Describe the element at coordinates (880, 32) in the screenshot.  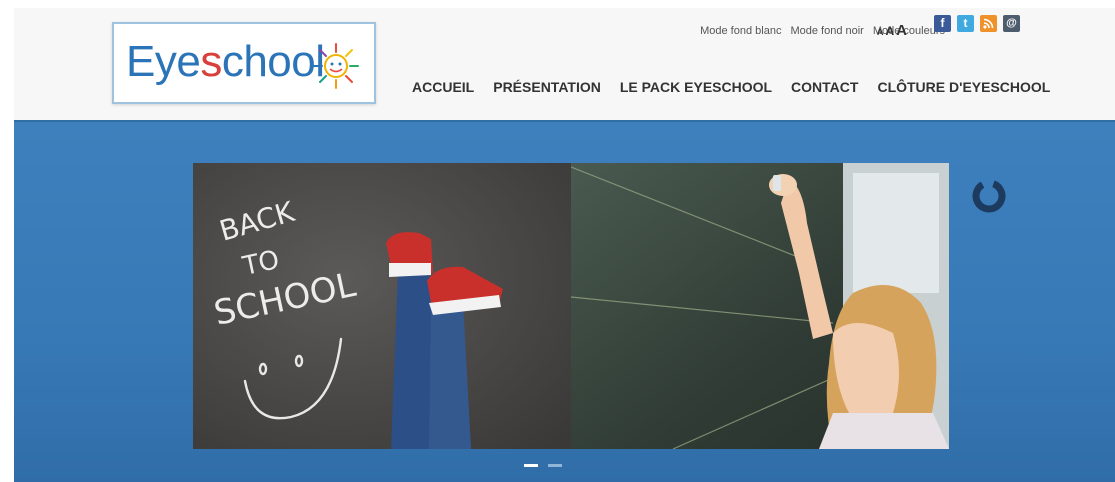
I see `font-size-small: A` at that location.